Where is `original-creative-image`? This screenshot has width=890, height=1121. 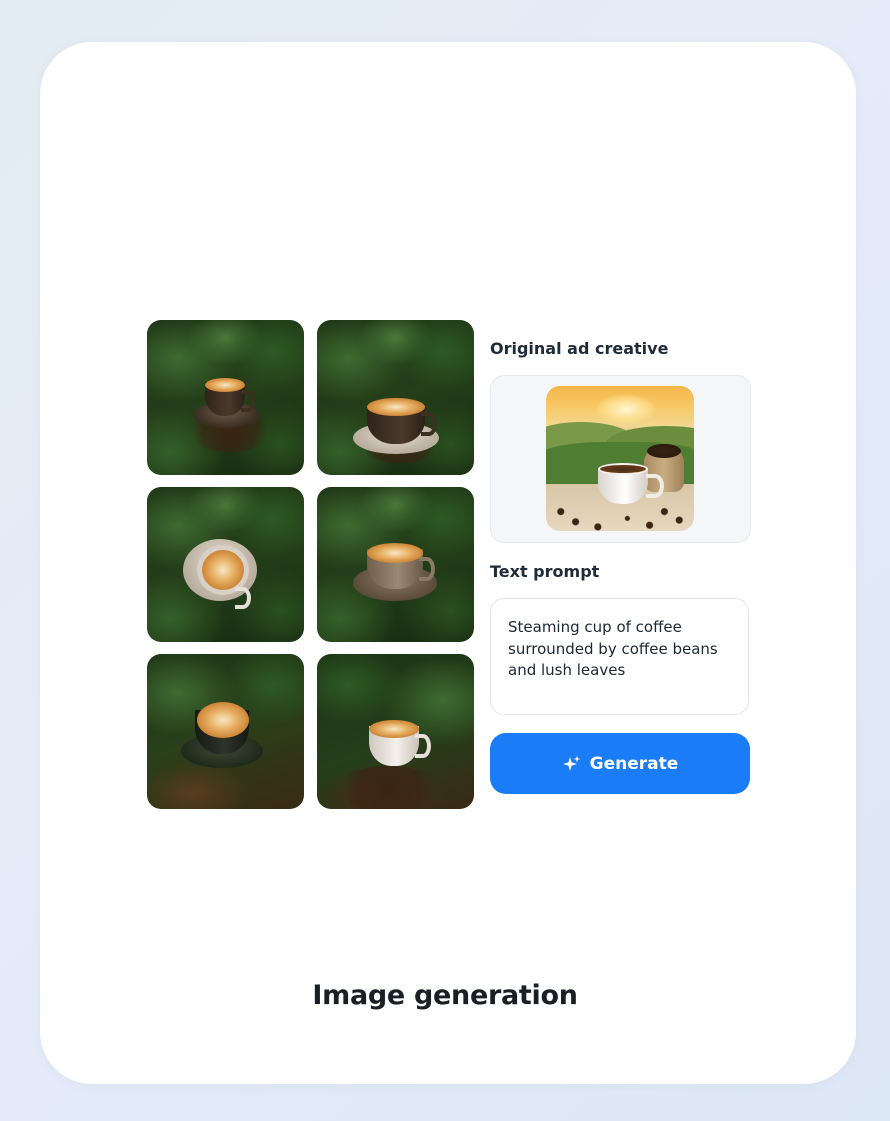
original-creative-image is located at coordinates (620, 458).